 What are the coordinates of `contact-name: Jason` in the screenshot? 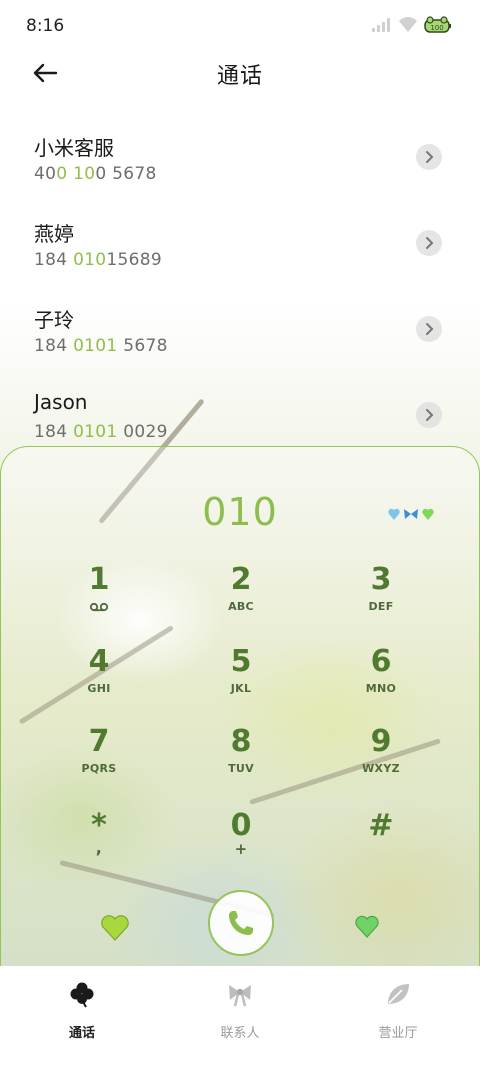 It's located at (61, 402).